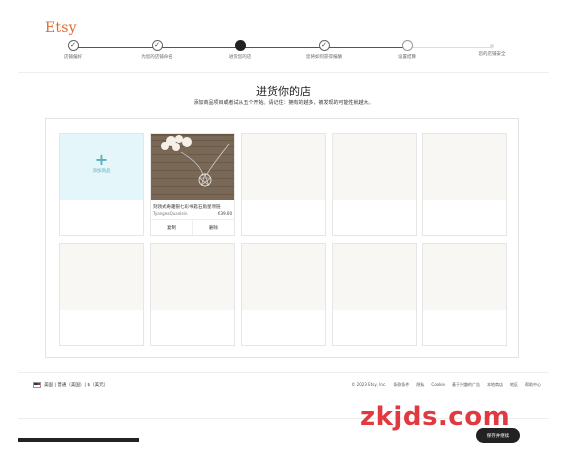  I want to click on add-listing-label: 添加商品, so click(101, 171).